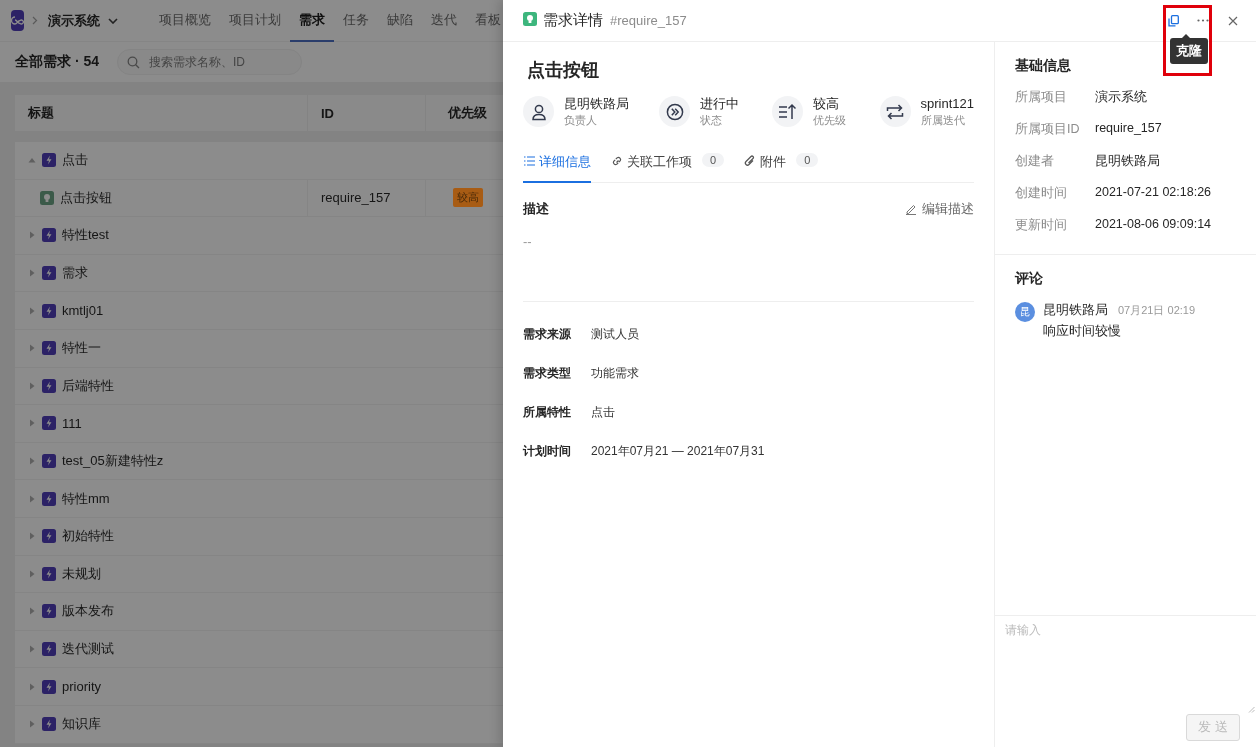 The width and height of the screenshot is (1256, 747). Describe the element at coordinates (88, 536) in the screenshot. I see `row-title: 初始特性` at that location.